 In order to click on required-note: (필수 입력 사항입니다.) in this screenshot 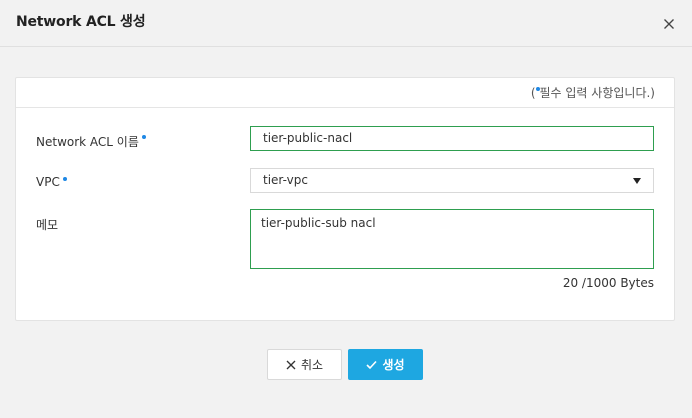, I will do `click(593, 92)`.